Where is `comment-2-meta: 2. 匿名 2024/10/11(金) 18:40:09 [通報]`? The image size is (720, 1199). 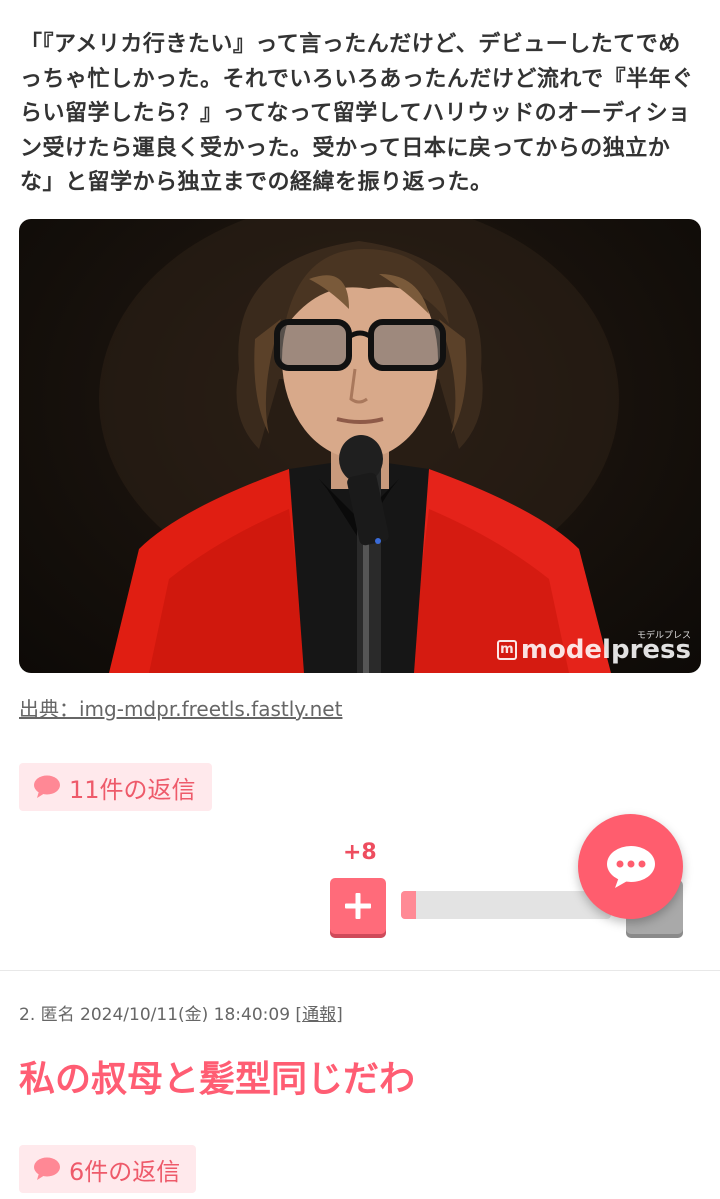
comment-2-meta: 2. 匿名 2024/10/11(金) 18:40:09 [通報] is located at coordinates (181, 1012).